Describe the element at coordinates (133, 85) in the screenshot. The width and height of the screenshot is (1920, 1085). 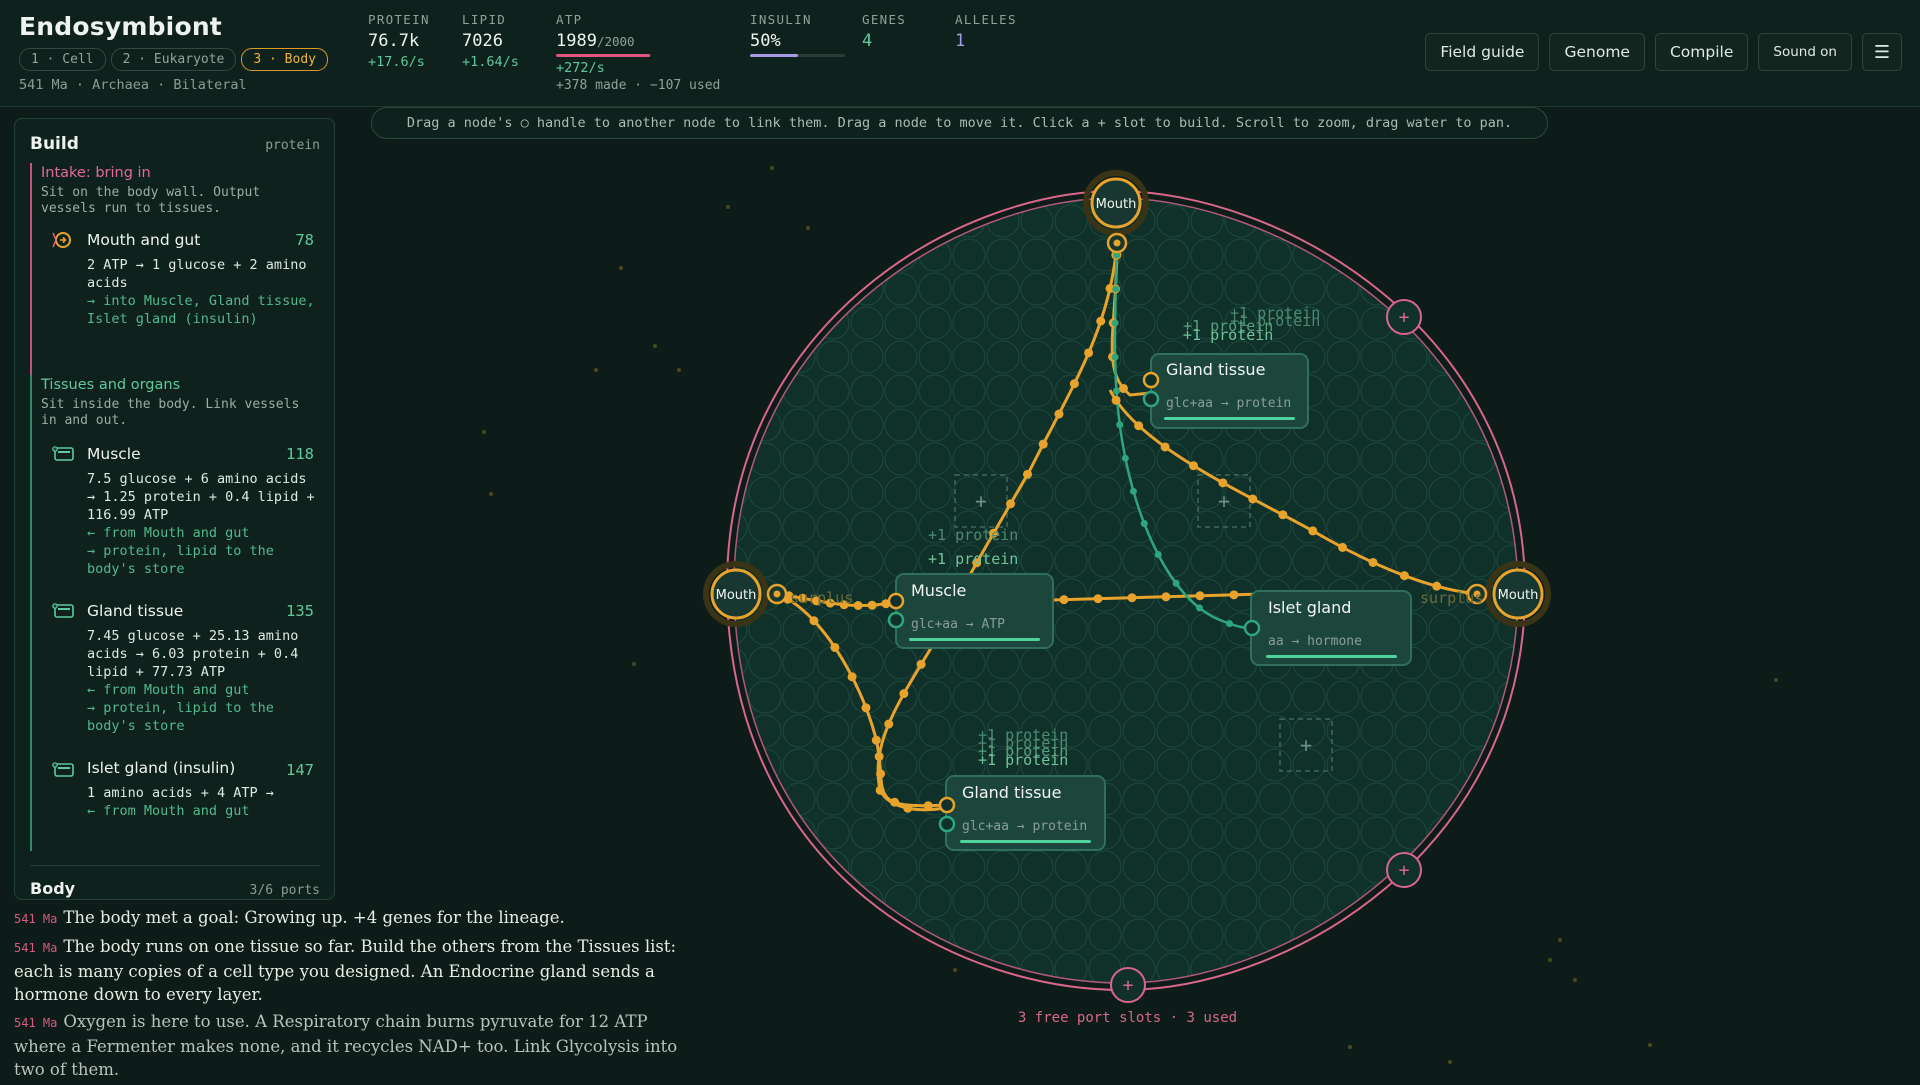
I see `era-lineage-info: 541 Ma · Archaea · Bilateral` at that location.